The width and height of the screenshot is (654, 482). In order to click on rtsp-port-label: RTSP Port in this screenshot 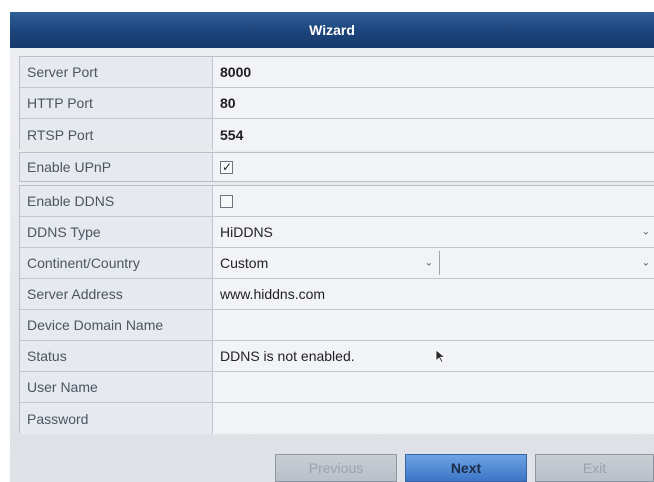, I will do `click(116, 134)`.